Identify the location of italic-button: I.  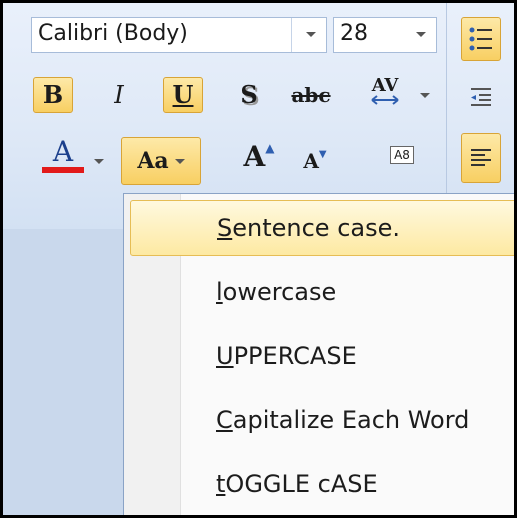
(119, 95).